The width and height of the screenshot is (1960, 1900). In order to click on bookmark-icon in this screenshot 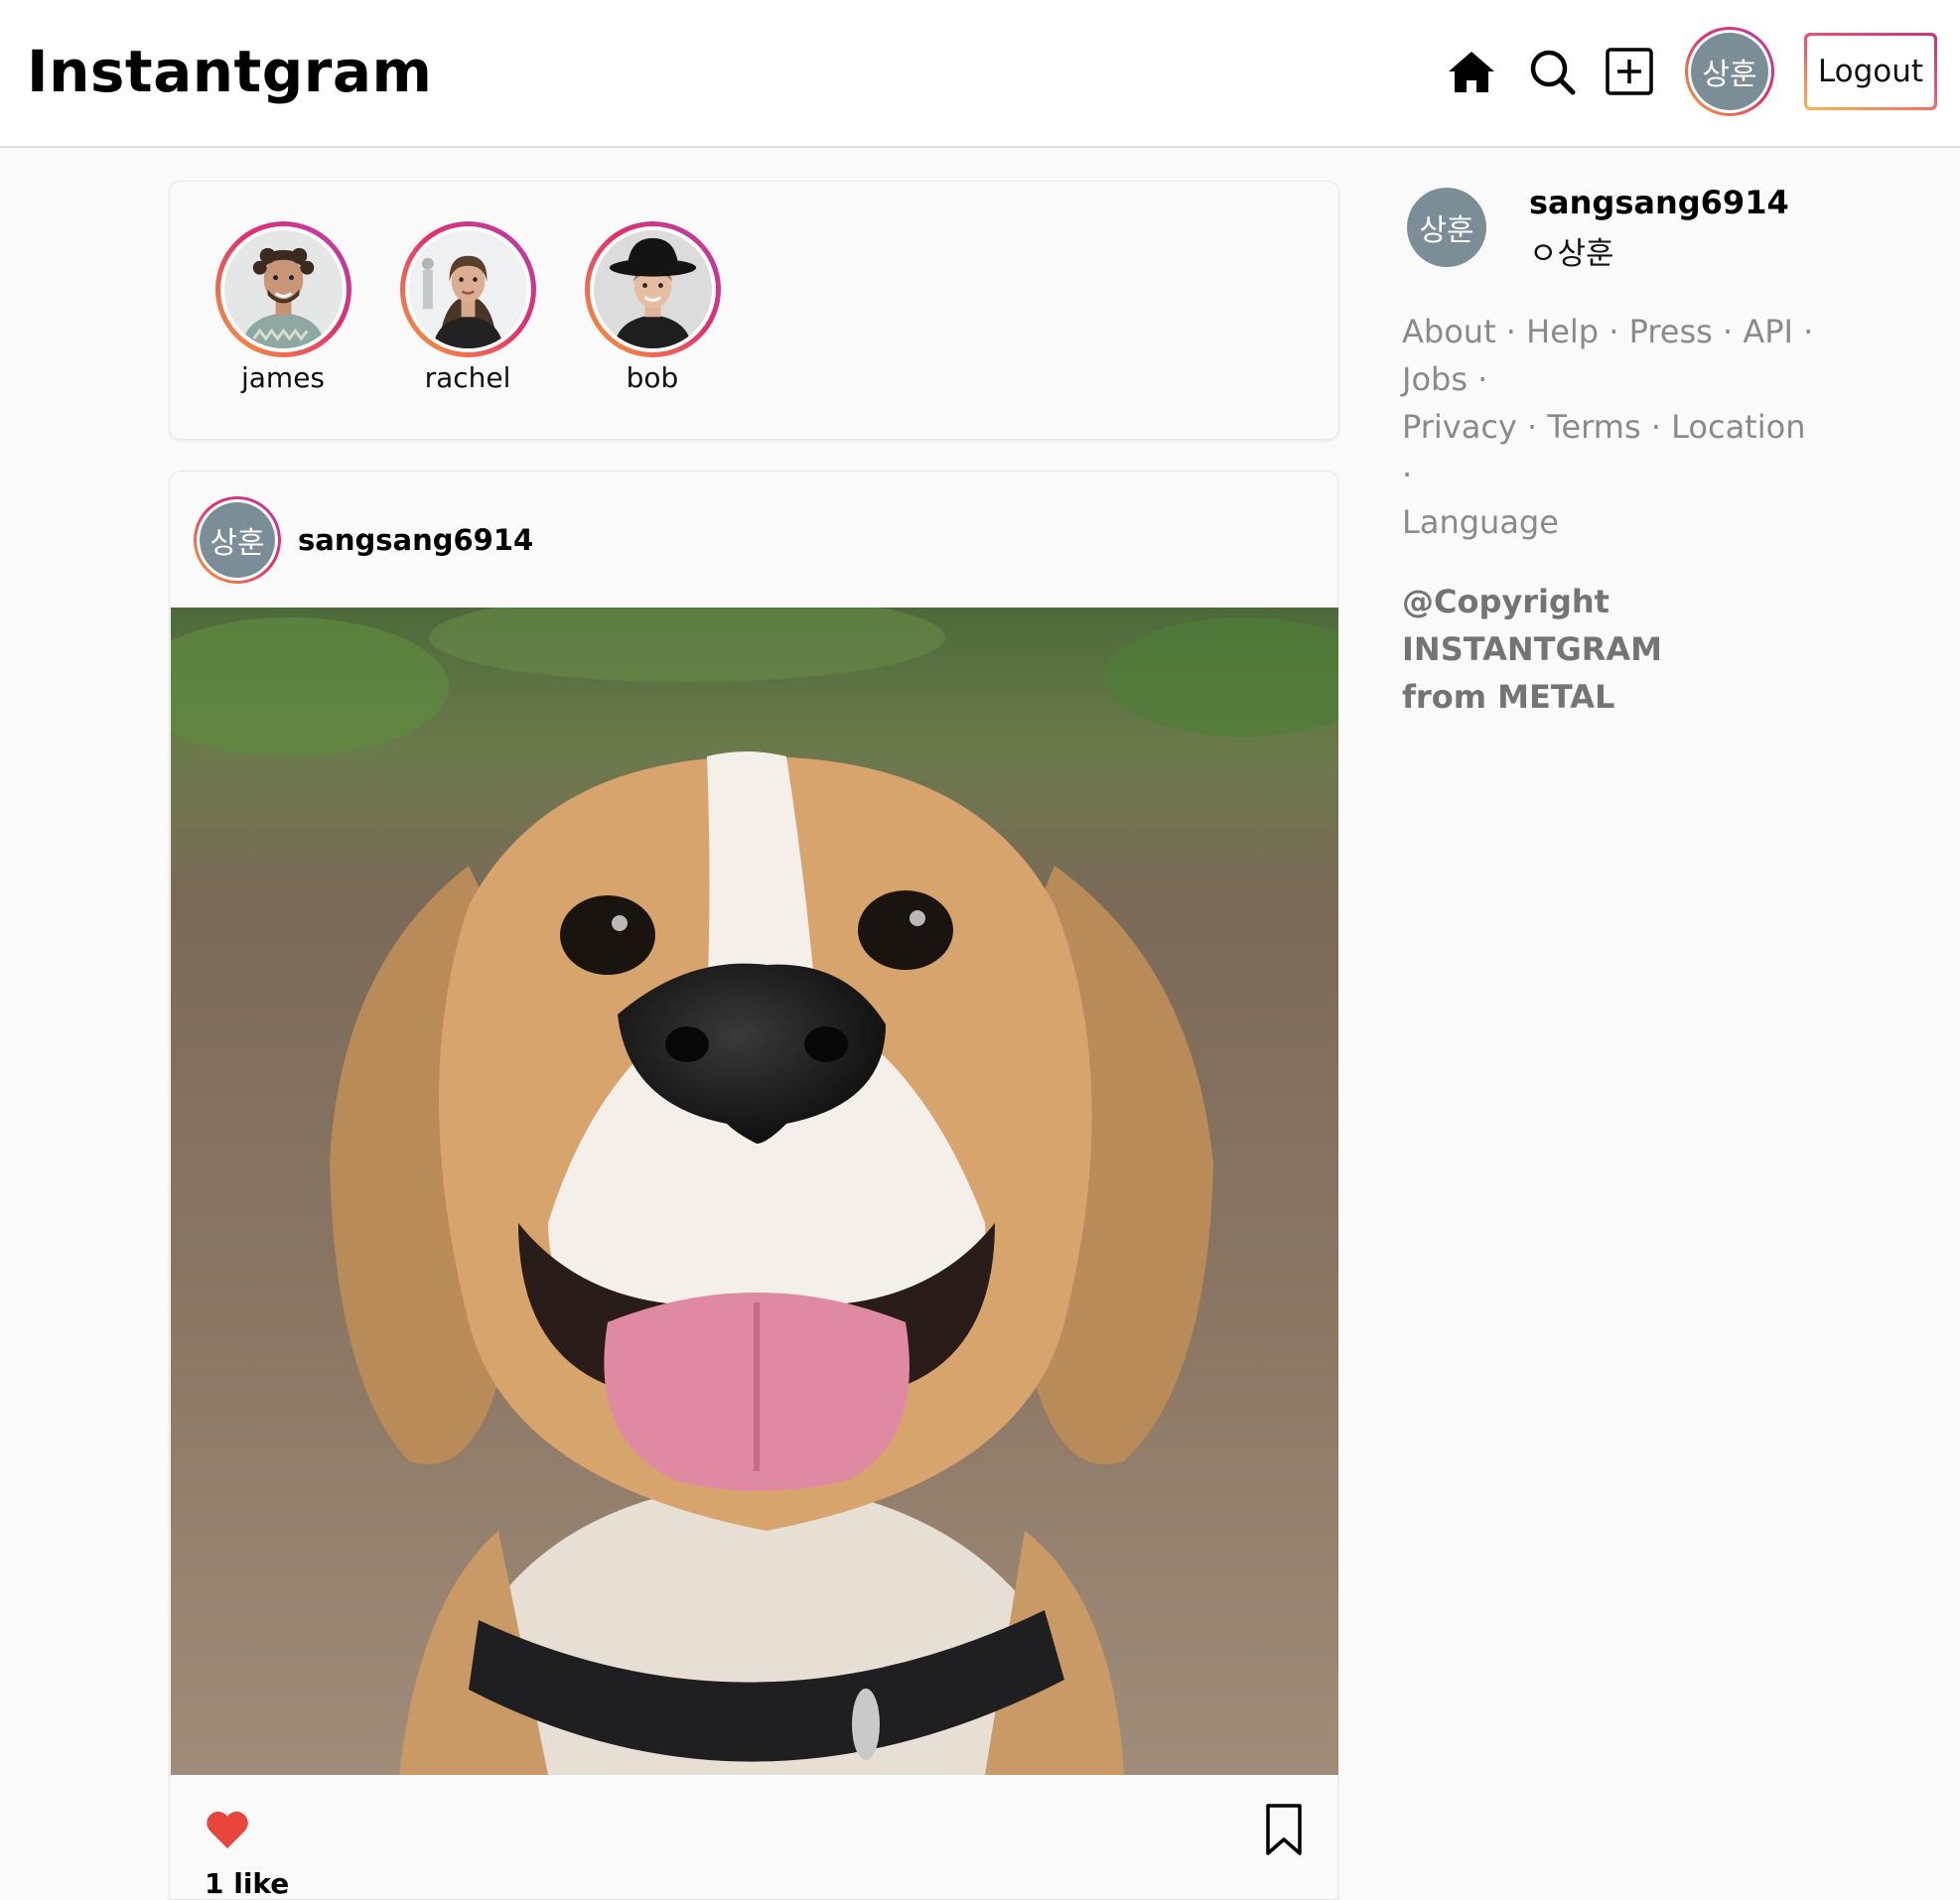, I will do `click(1284, 1829)`.